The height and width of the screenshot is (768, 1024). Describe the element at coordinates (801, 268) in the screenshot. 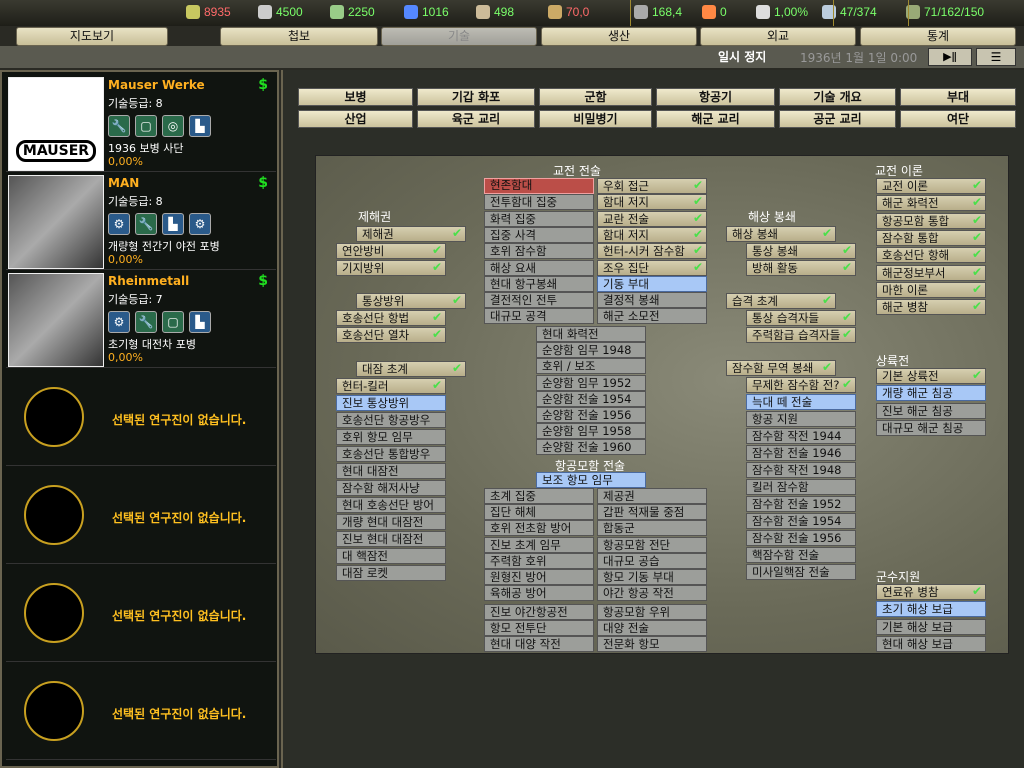

I see `tech-item: 방해 활동 ✔` at that location.